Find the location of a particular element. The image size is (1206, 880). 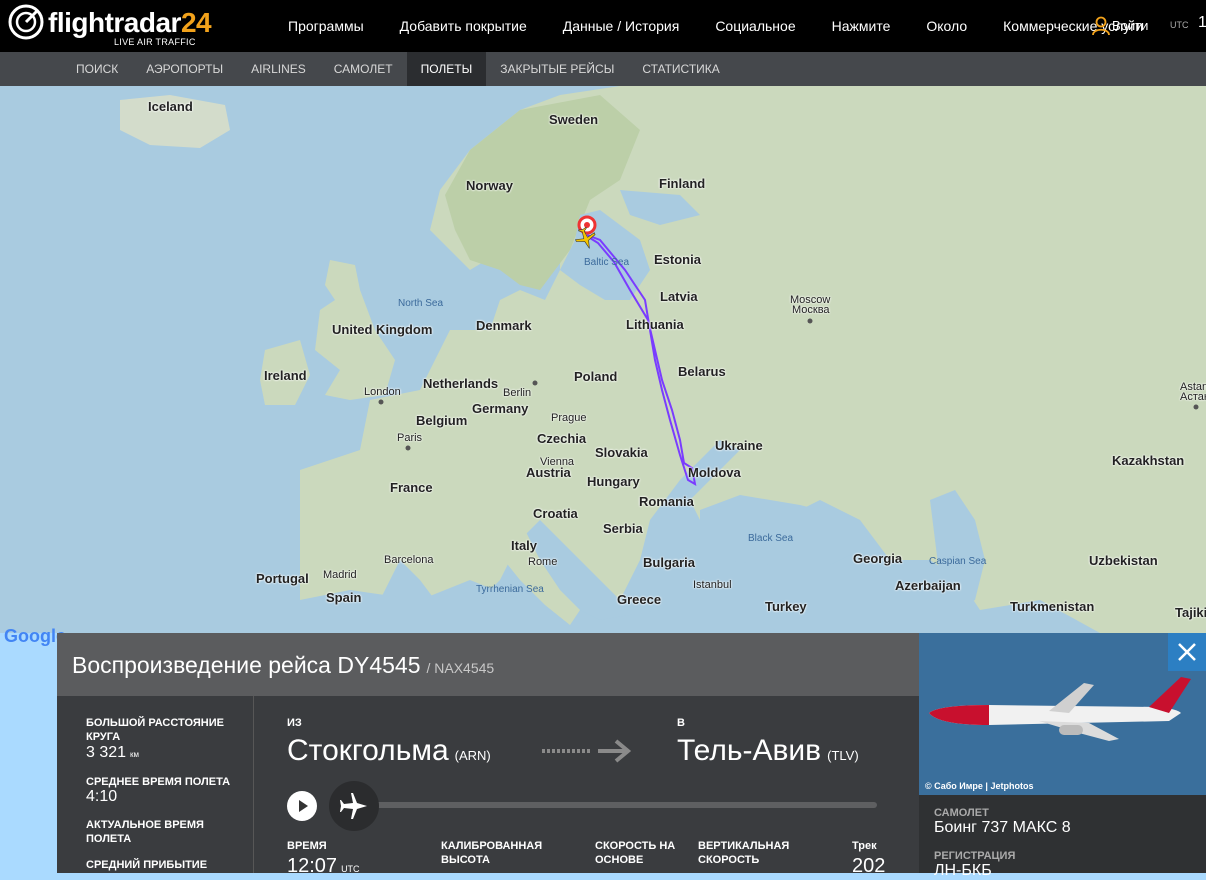

map-city-label: Vienna is located at coordinates (557, 462).